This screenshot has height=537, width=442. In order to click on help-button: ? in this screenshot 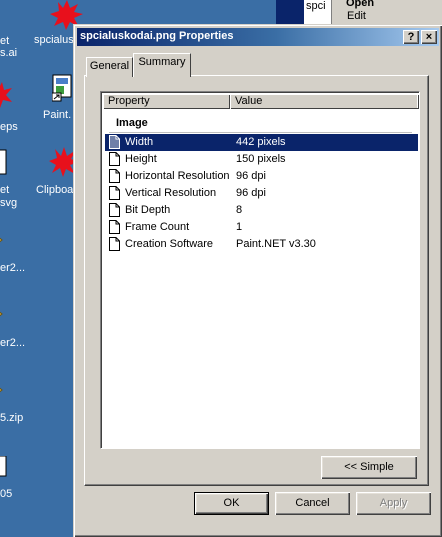, I will do `click(411, 37)`.